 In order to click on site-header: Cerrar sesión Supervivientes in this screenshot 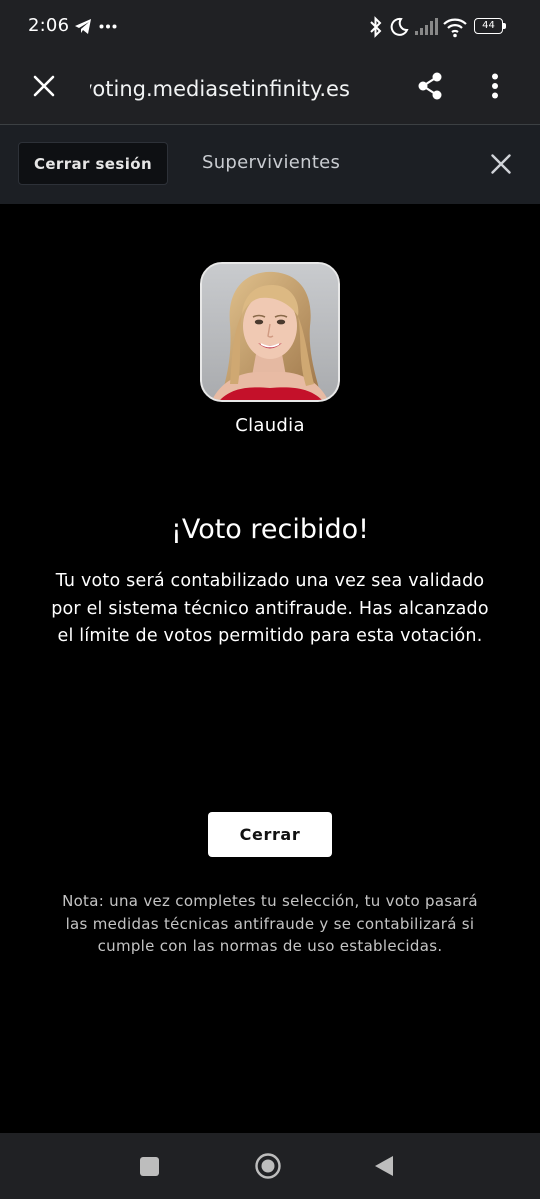, I will do `click(270, 164)`.